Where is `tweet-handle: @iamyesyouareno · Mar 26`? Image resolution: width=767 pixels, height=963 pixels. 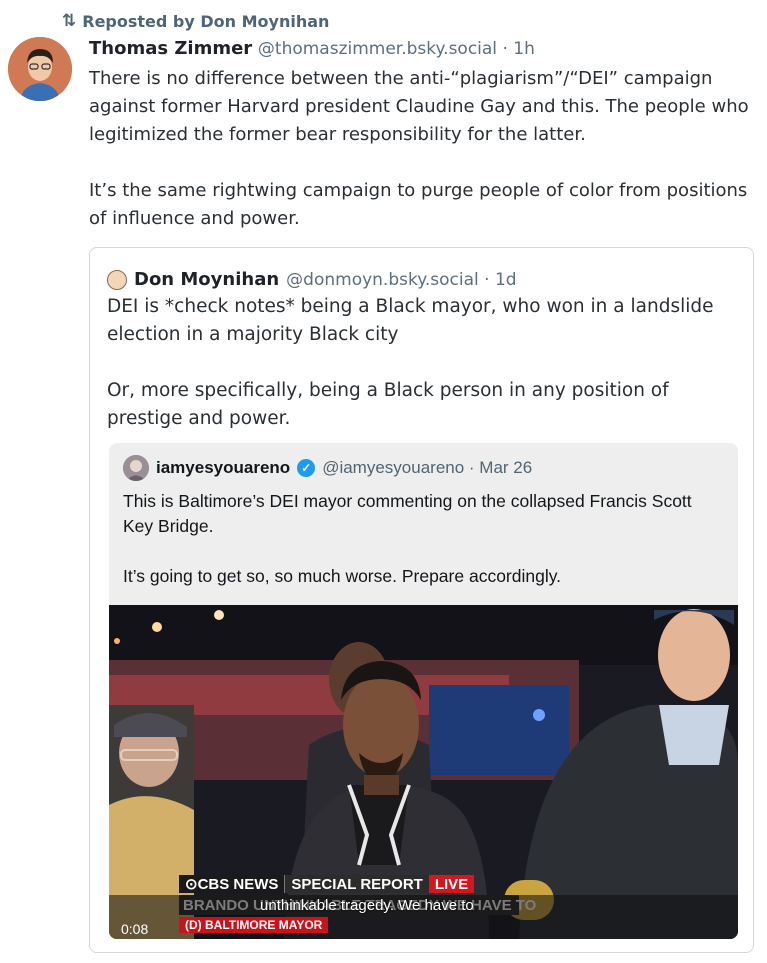
tweet-handle: @iamyesyouareno · Mar 26 is located at coordinates (427, 468).